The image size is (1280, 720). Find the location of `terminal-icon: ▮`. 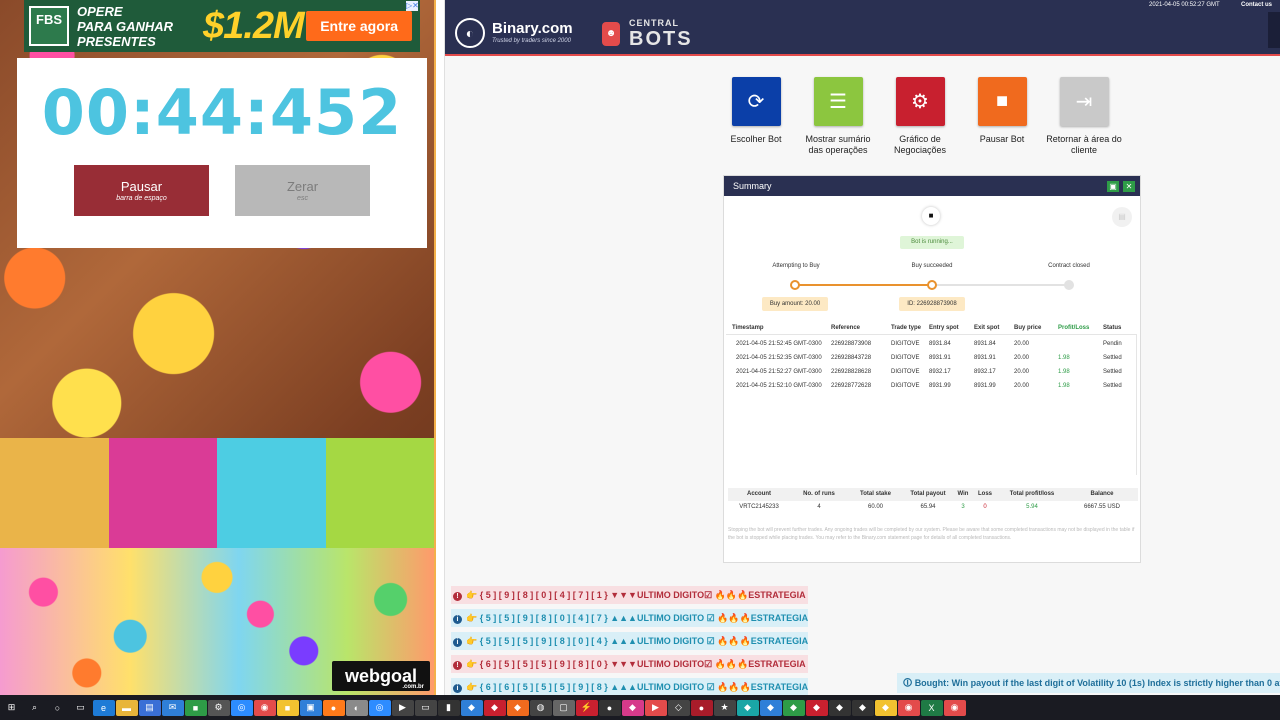

terminal-icon: ▮ is located at coordinates (448, 707).